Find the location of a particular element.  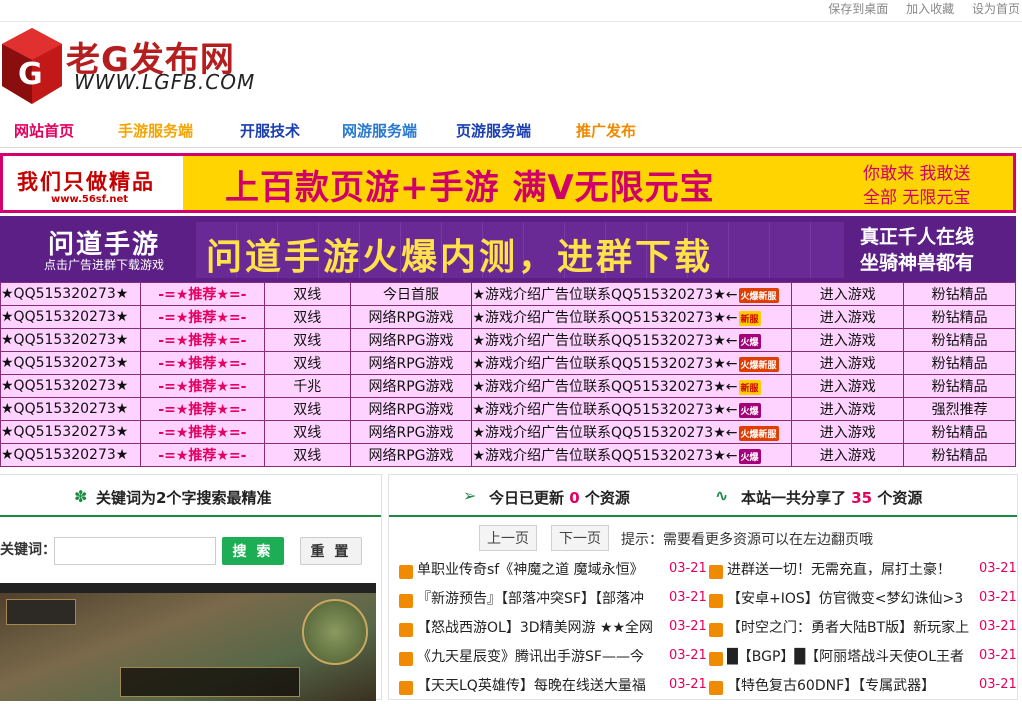

news-item: 【安卓+IOS】仿官微变<梦幻诛仙>3 03-21 is located at coordinates (863, 602).